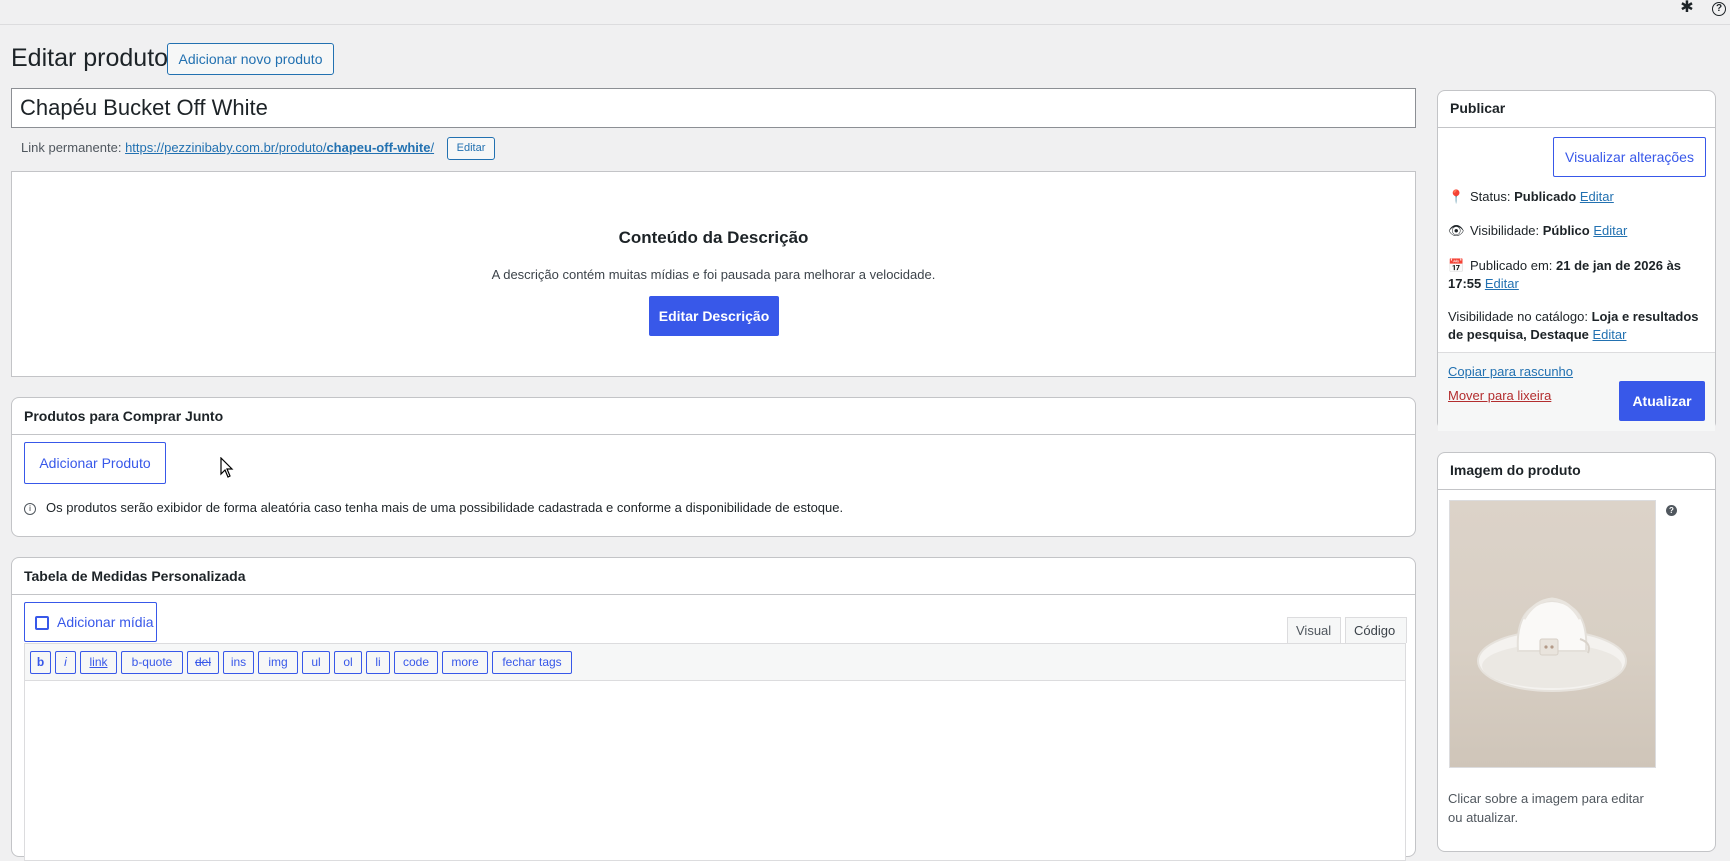 This screenshot has width=1730, height=861. Describe the element at coordinates (714, 316) in the screenshot. I see `edit-description-button: Editar Descrição` at that location.